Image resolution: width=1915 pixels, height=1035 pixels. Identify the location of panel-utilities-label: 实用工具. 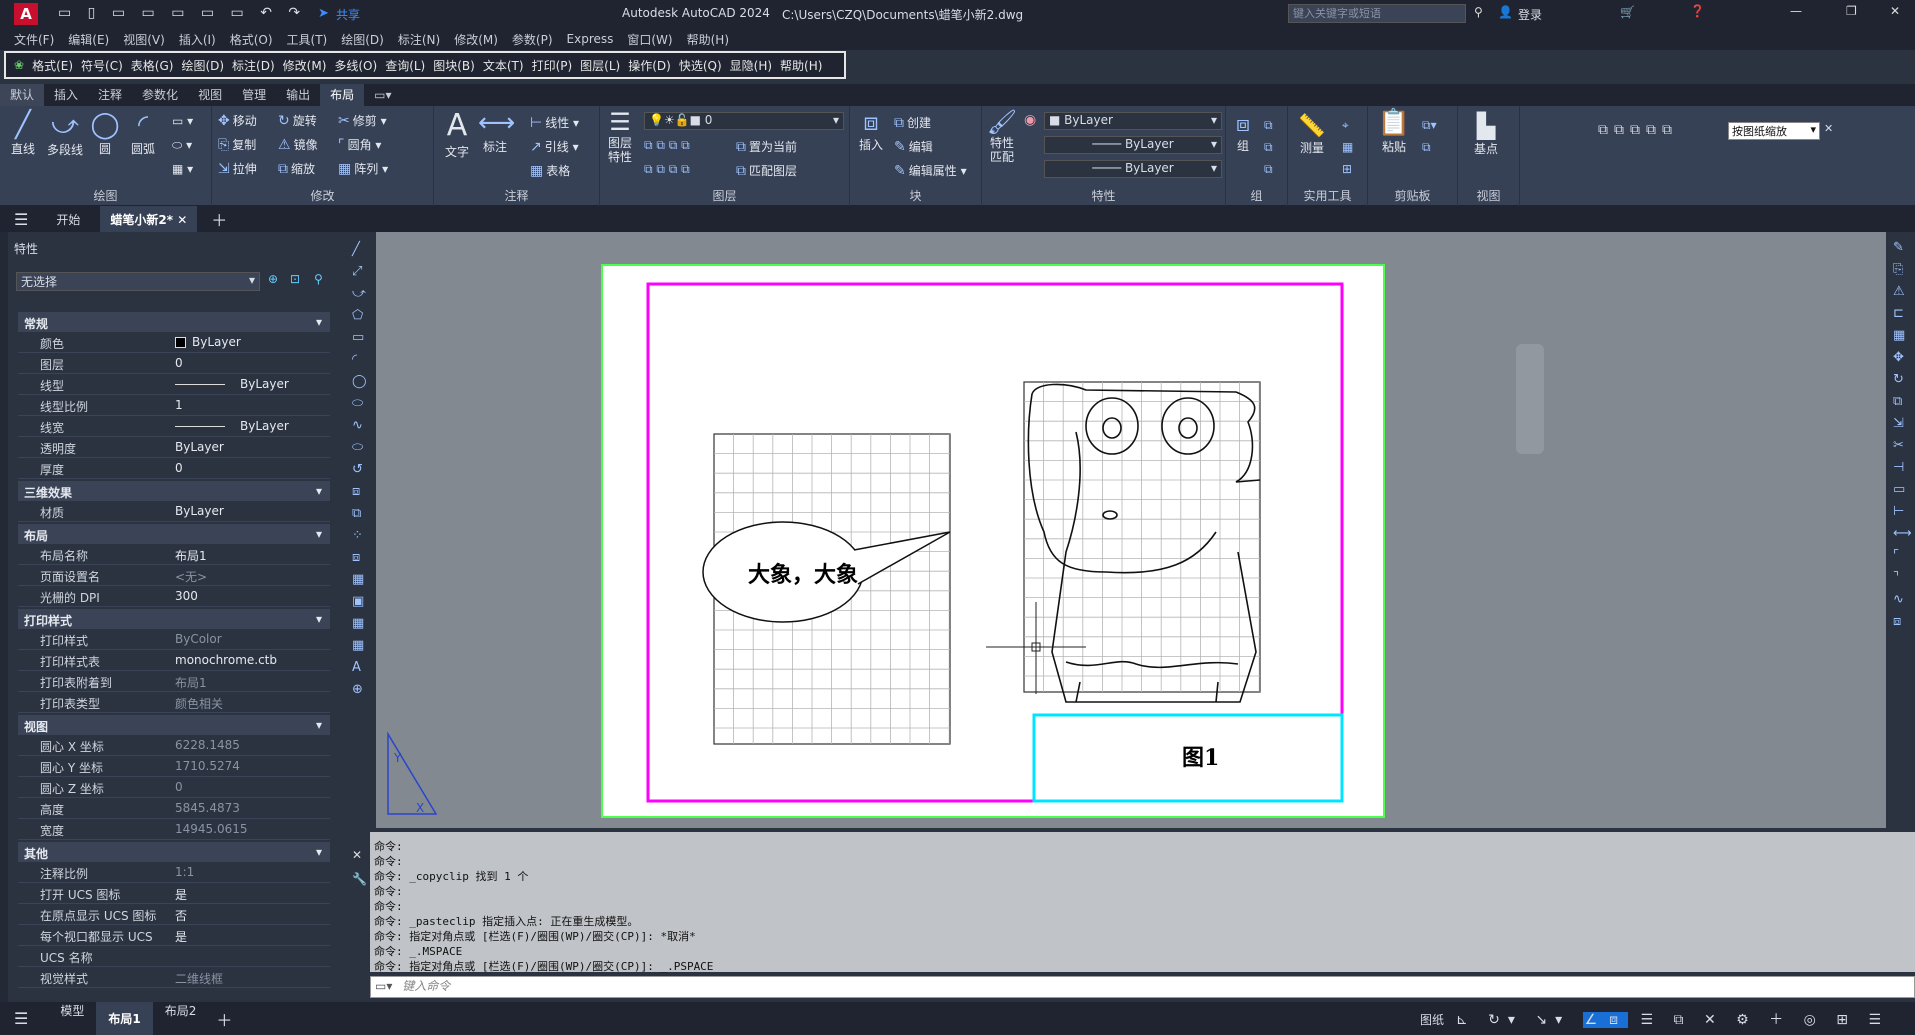
(1327, 195).